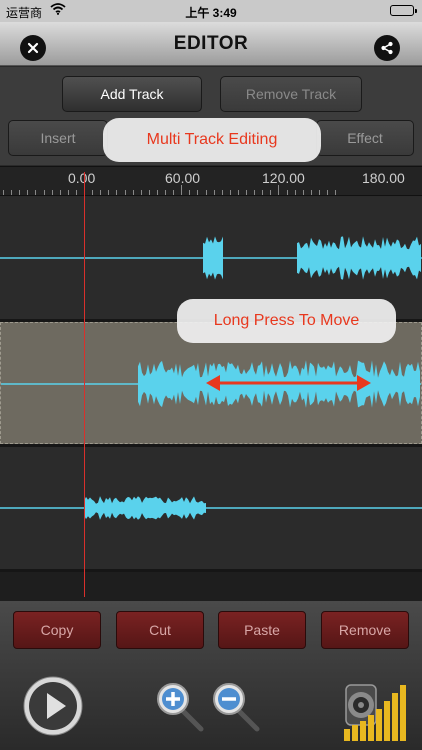 This screenshot has width=422, height=750. Describe the element at coordinates (57, 630) in the screenshot. I see `copy-button: Copy` at that location.